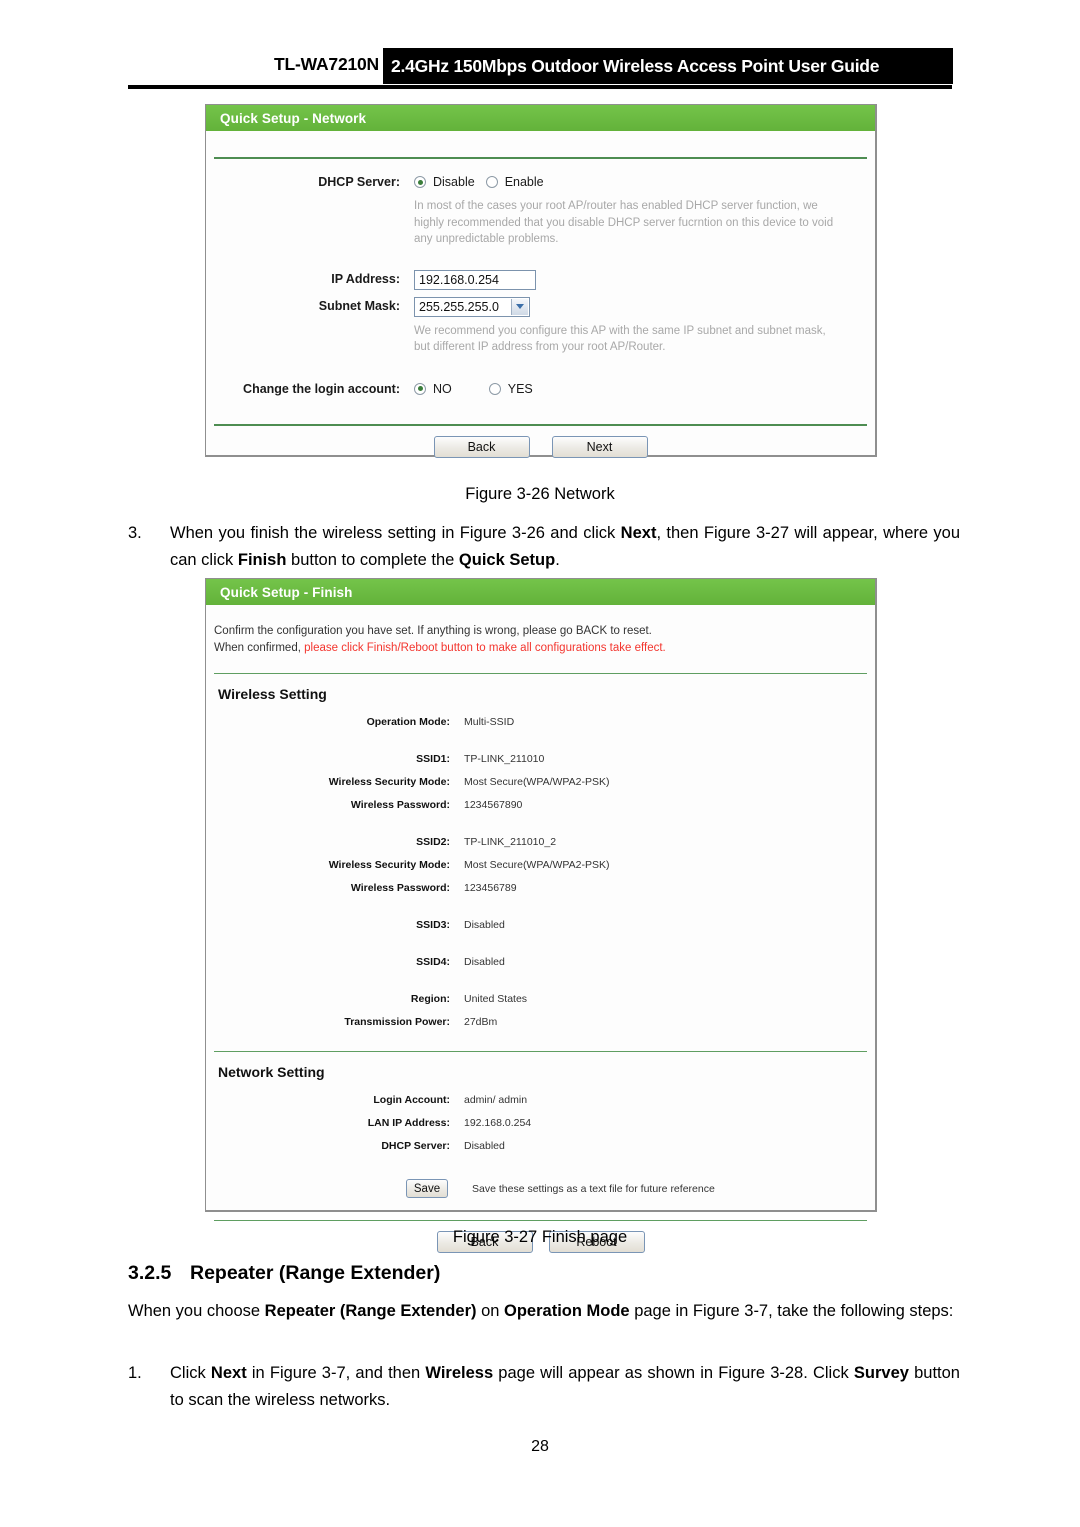 This screenshot has width=1080, height=1527. Describe the element at coordinates (524, 182) in the screenshot. I see `dhcp-enable-label: Enable` at that location.